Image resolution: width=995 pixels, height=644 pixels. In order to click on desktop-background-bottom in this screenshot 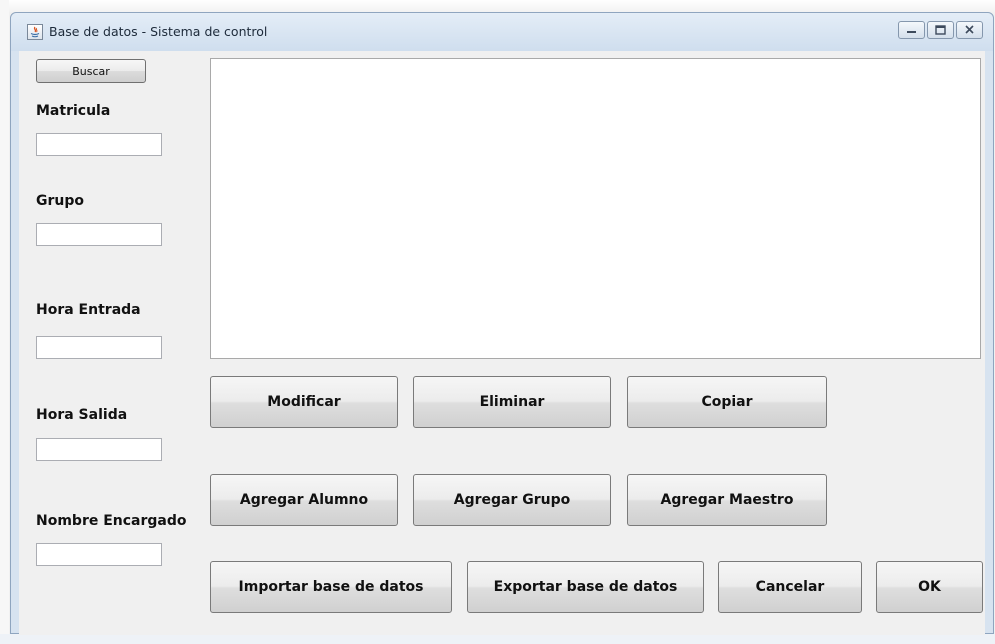, I will do `click(497, 639)`.